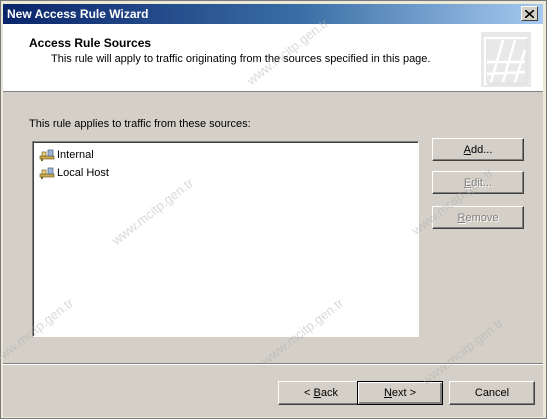 The width and height of the screenshot is (547, 419). I want to click on source-label: Local Host, so click(83, 173).